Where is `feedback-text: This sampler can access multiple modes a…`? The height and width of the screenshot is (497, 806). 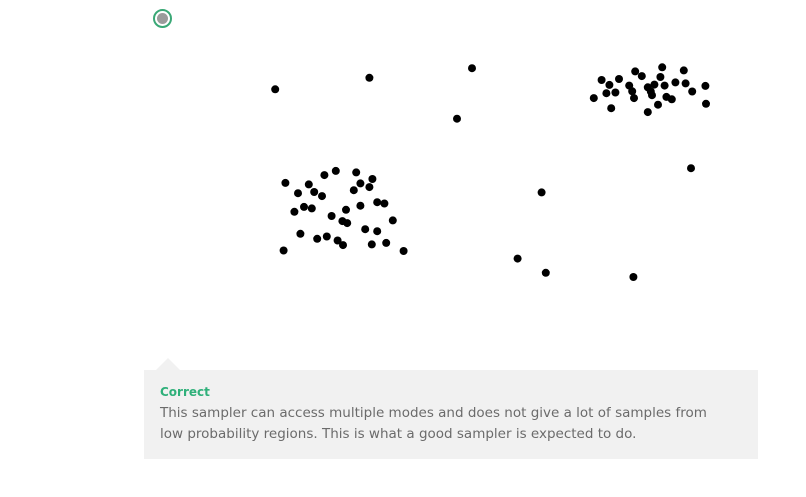
feedback-text: This sampler can access multiple modes a… is located at coordinates (451, 424).